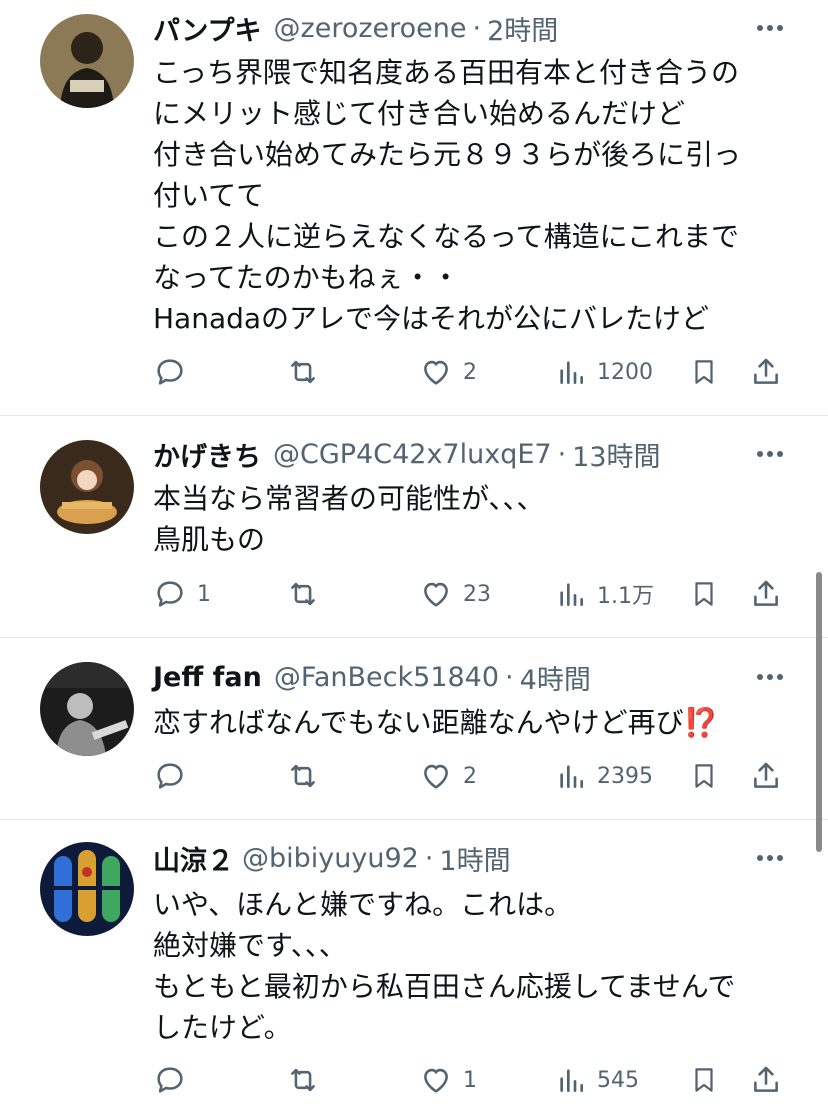 The width and height of the screenshot is (828, 1117). What do you see at coordinates (204, 594) in the screenshot?
I see `reply-count: 1` at bounding box center [204, 594].